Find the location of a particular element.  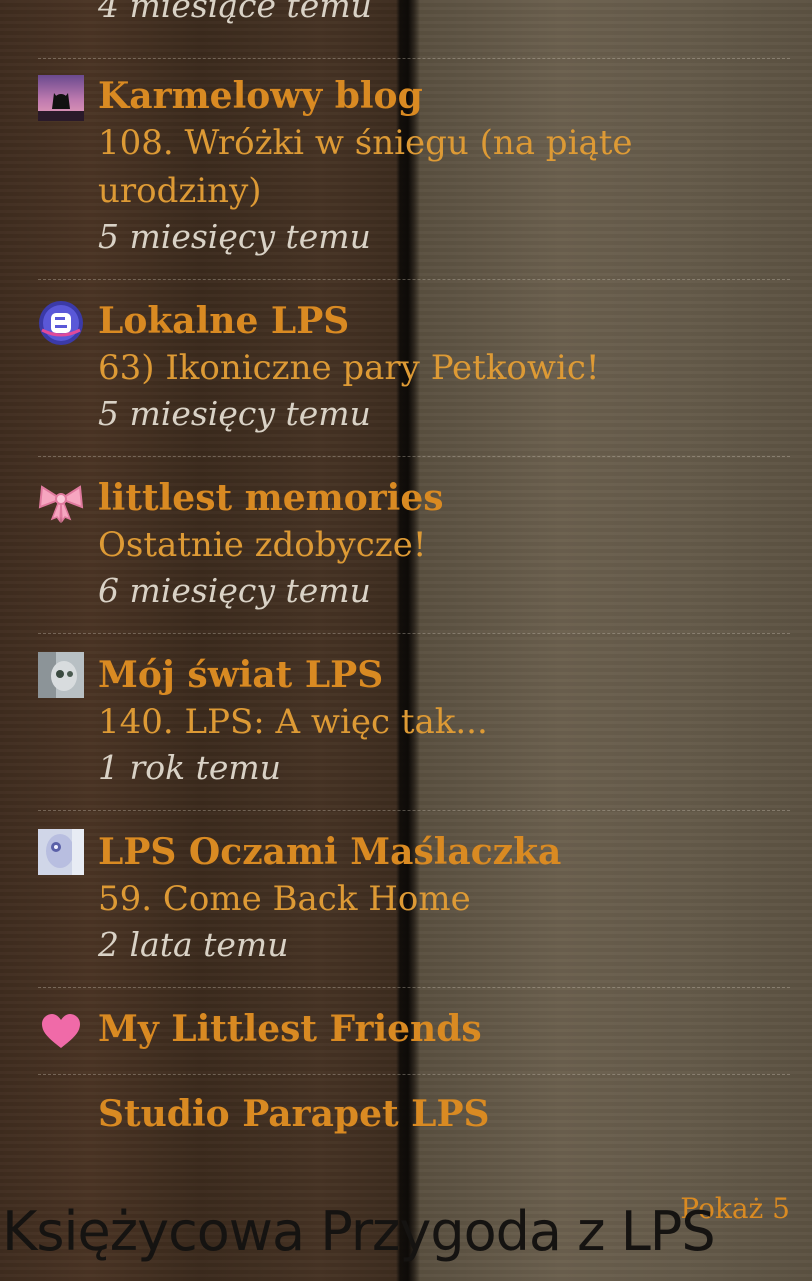

post-time: 6 miesięcy temu is located at coordinates (234, 590).